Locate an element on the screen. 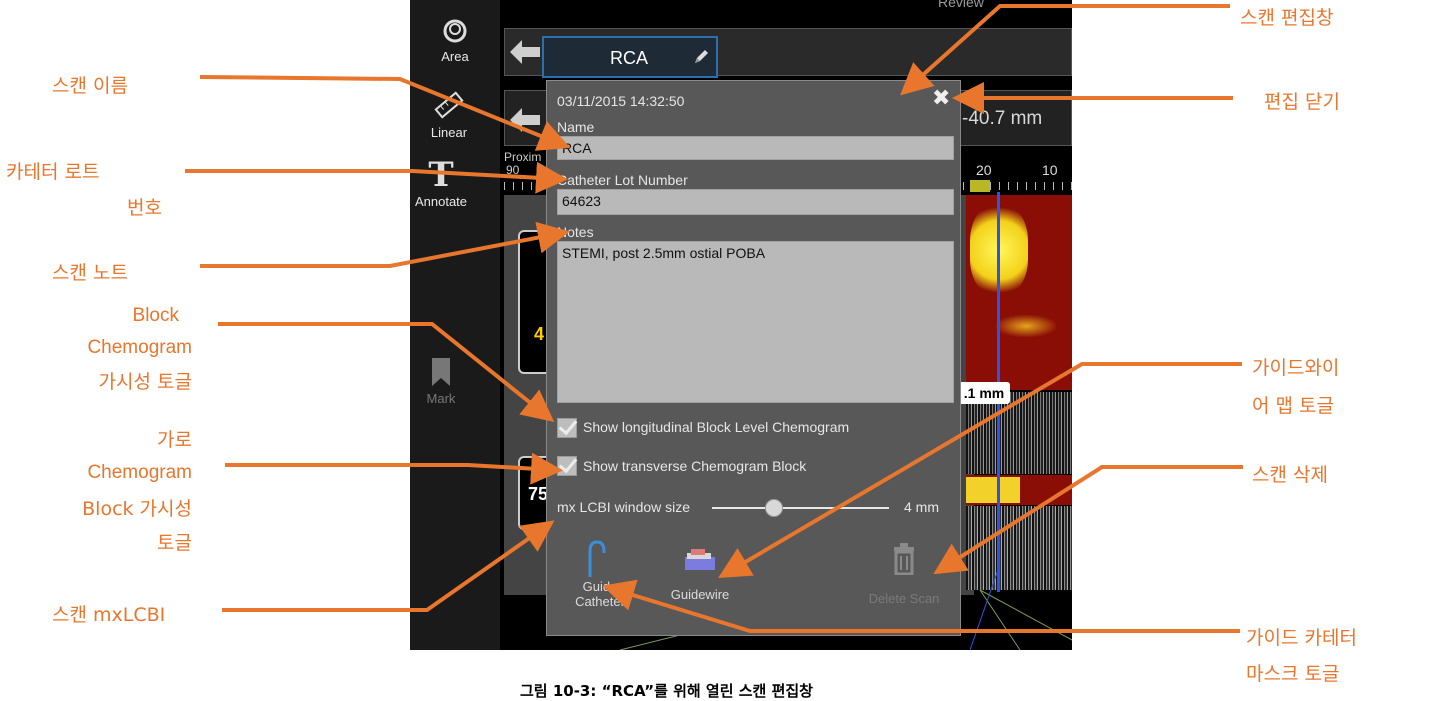 This screenshot has height=701, width=1455. callout-delete-scan: 스캔 삭제 is located at coordinates (1290, 475).